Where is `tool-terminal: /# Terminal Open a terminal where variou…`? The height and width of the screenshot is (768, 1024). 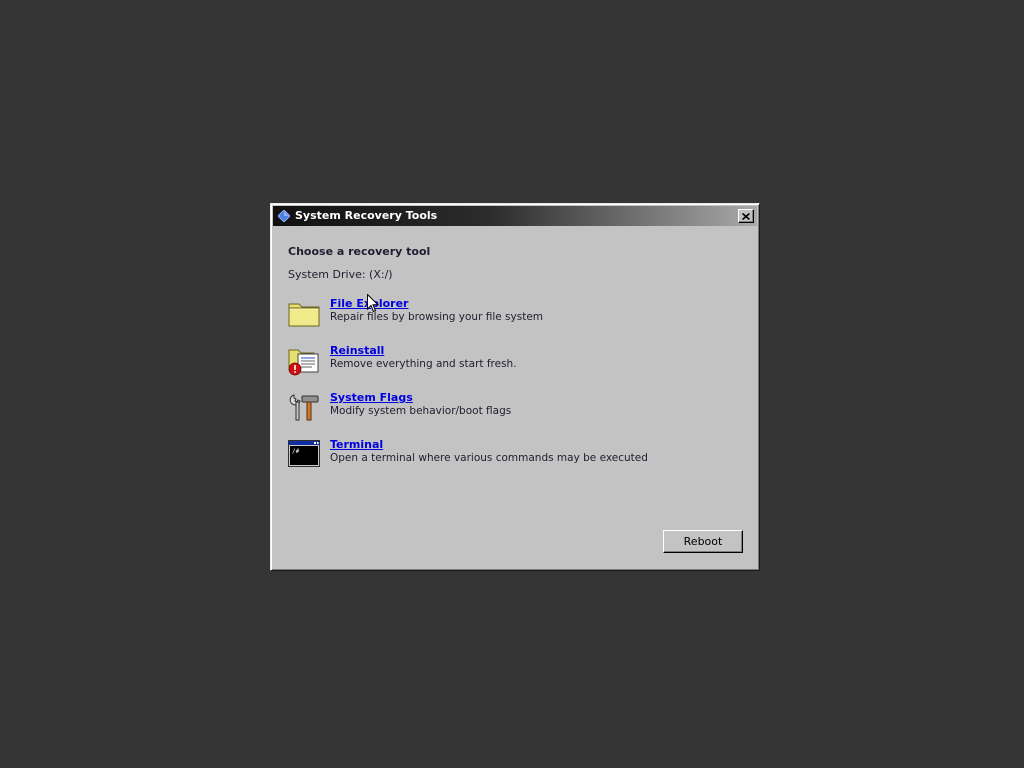 tool-terminal: /# Terminal Open a terminal where variou… is located at coordinates (508, 456).